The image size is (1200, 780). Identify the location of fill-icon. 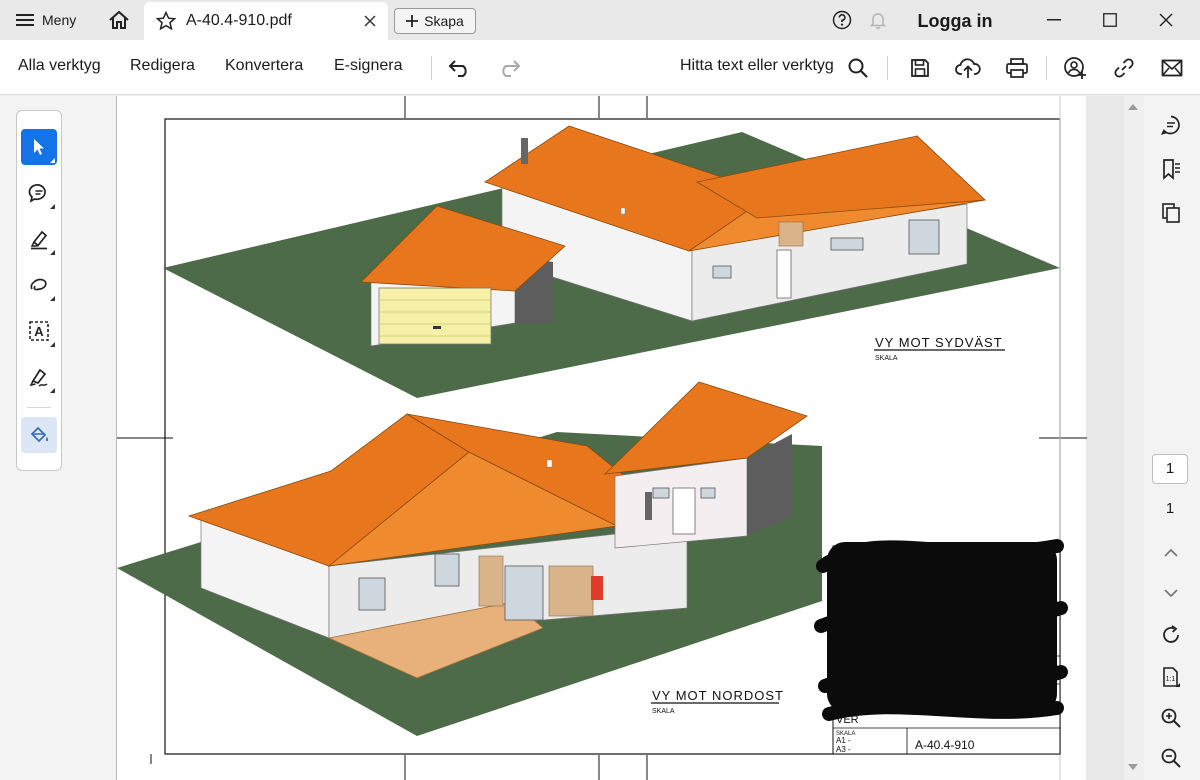
(39, 435).